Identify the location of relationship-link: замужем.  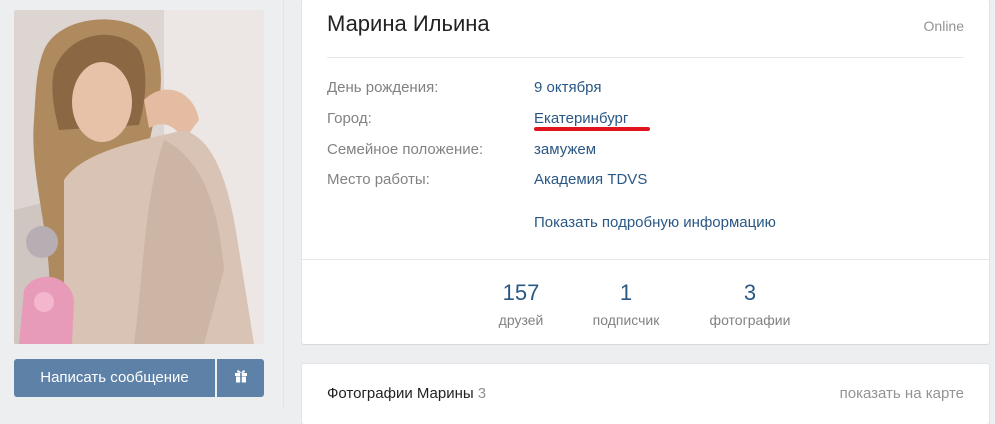
(565, 149).